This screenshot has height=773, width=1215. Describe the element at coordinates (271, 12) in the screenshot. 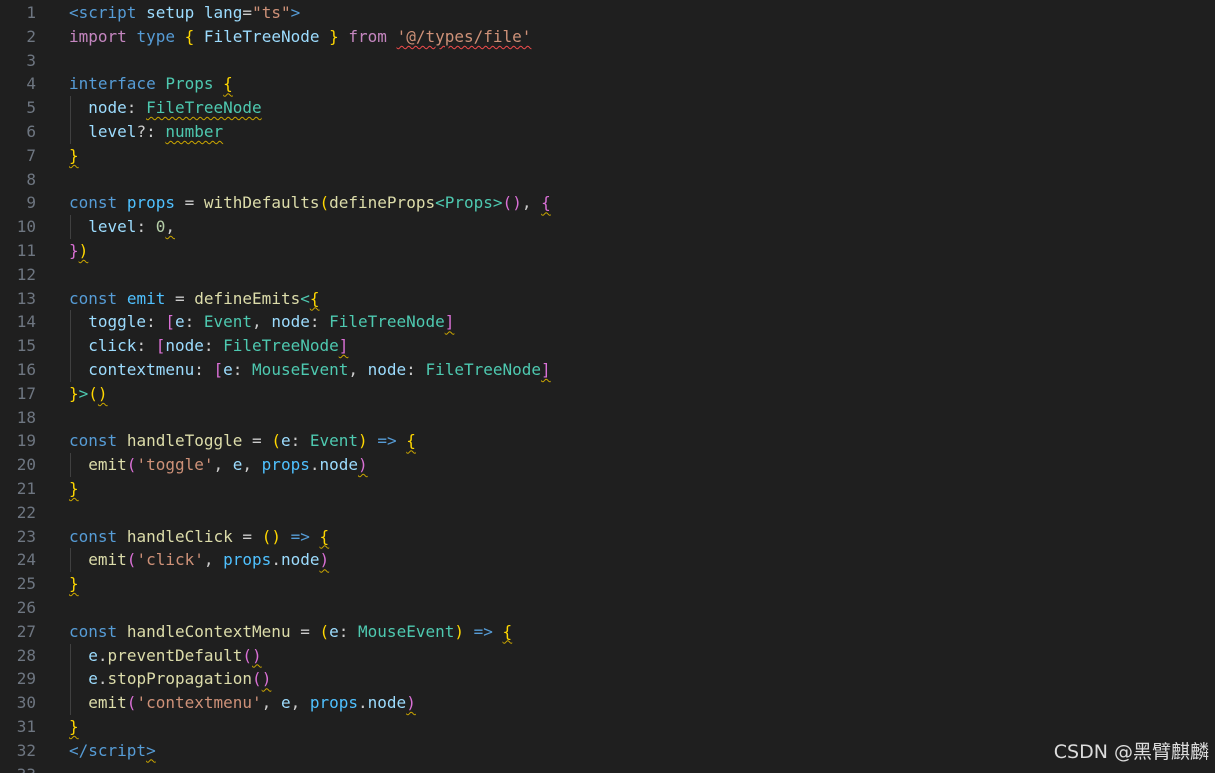

I see `code-token: "ts"` at that location.